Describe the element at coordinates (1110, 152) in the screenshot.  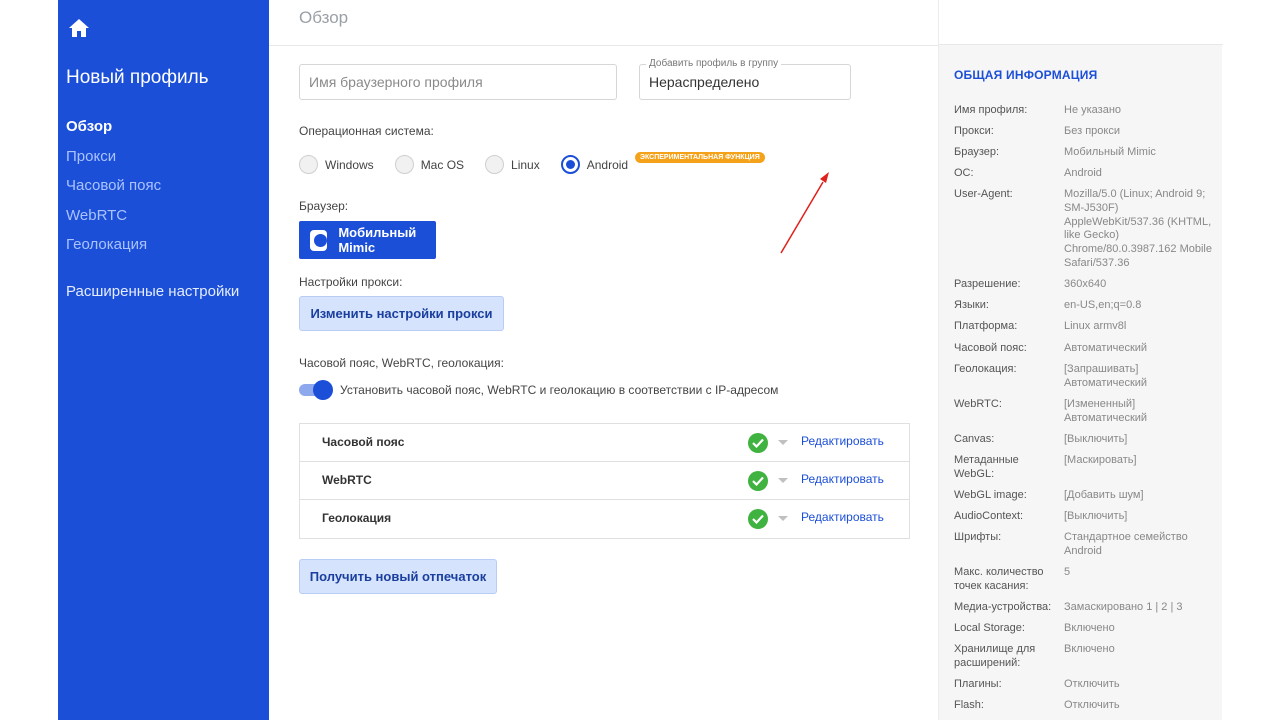
I see `info-value: Мобильный Mimic` at that location.